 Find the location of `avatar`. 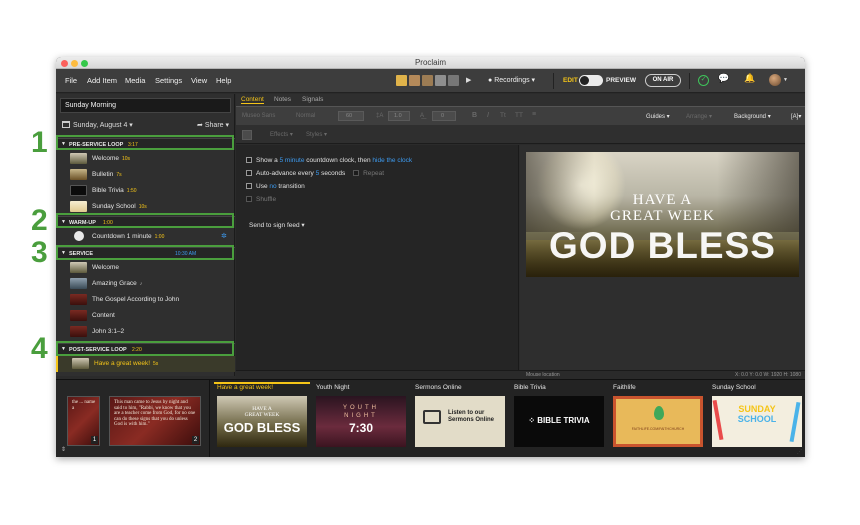

avatar is located at coordinates (775, 80).